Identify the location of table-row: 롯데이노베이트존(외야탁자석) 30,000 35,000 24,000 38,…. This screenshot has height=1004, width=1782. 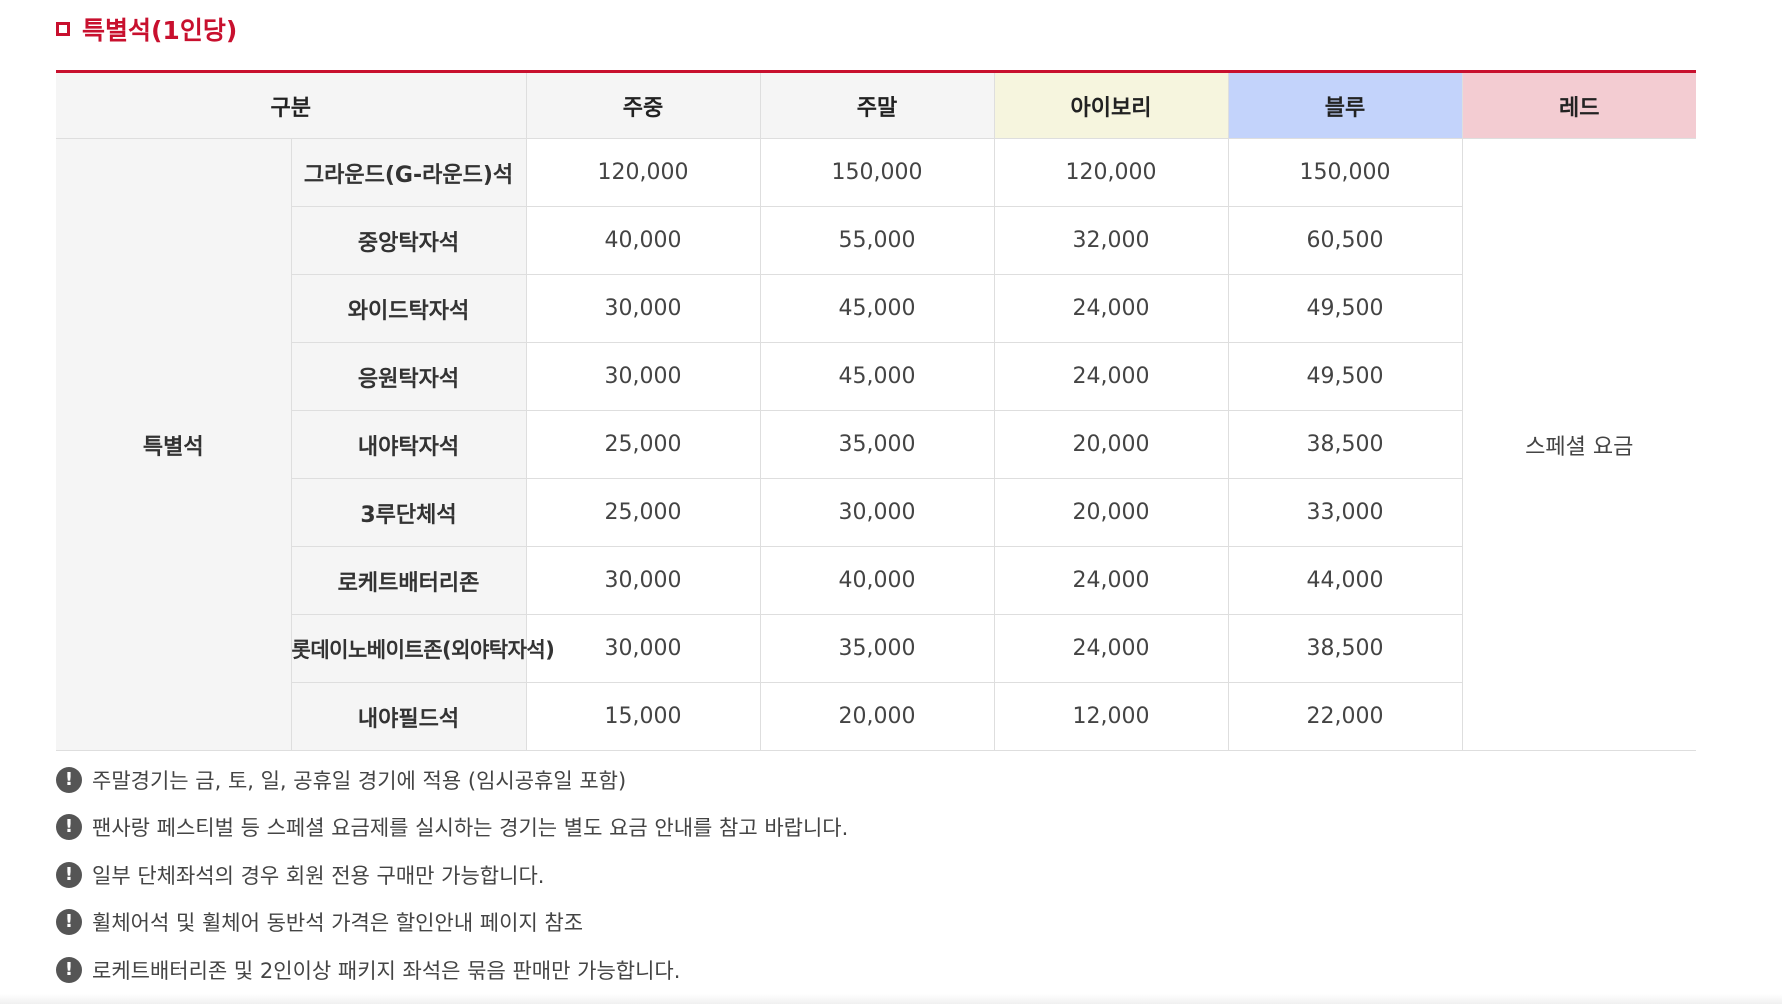
(876, 648).